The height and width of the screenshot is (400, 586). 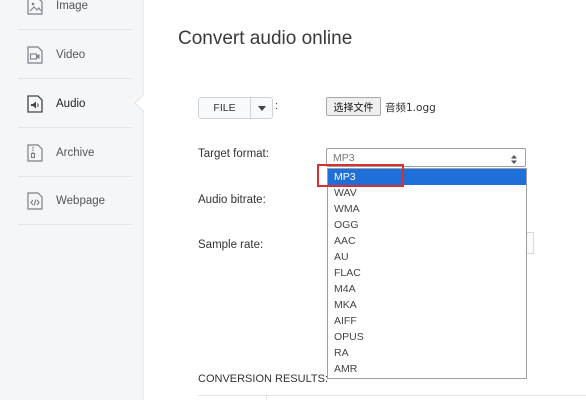 What do you see at coordinates (266, 397) in the screenshot?
I see `results-column-divider` at bounding box center [266, 397].